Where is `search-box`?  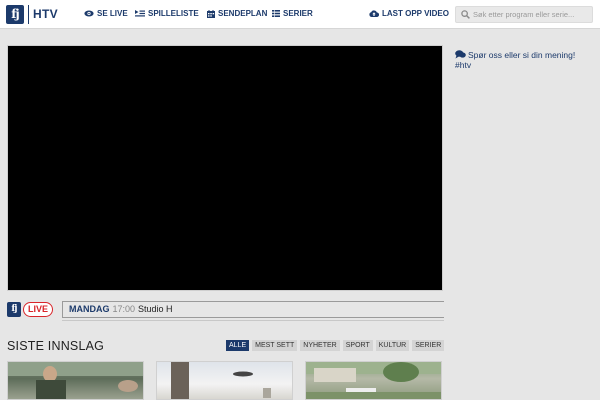
search-box is located at coordinates (524, 14).